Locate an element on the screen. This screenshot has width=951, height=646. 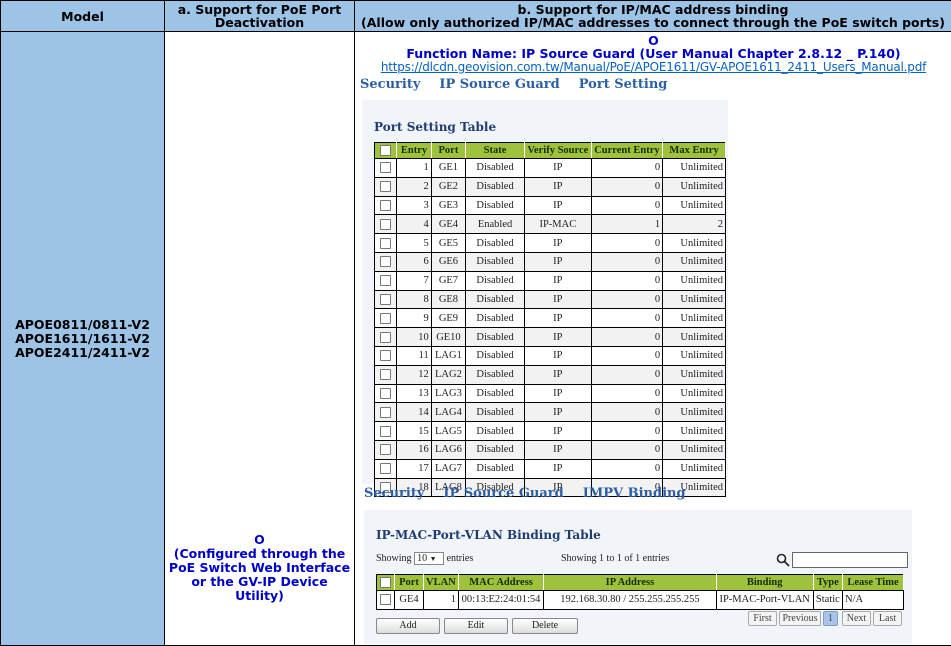
pagination-next: Next is located at coordinates (856, 618).